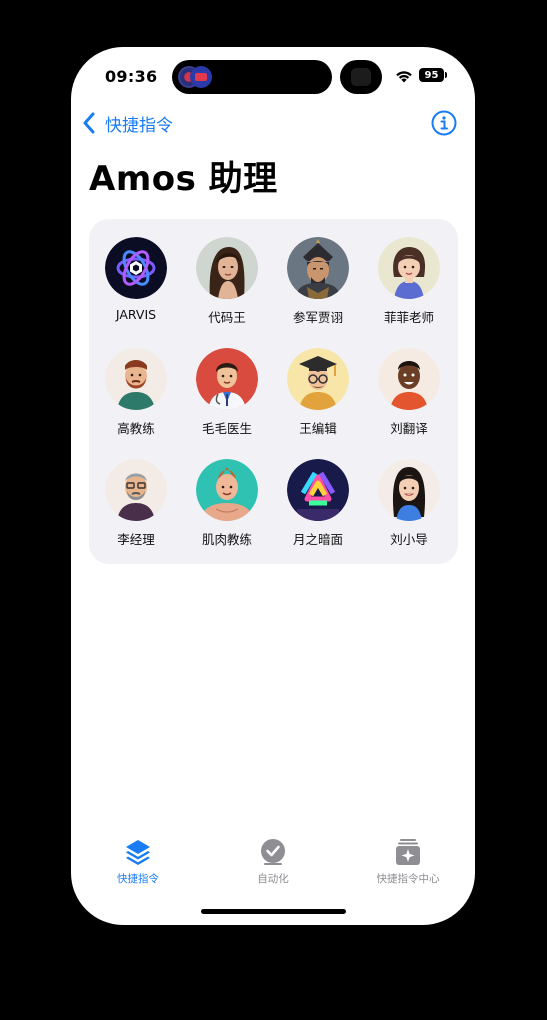 The height and width of the screenshot is (1020, 547). I want to click on back-label: 快捷指令, so click(139, 125).